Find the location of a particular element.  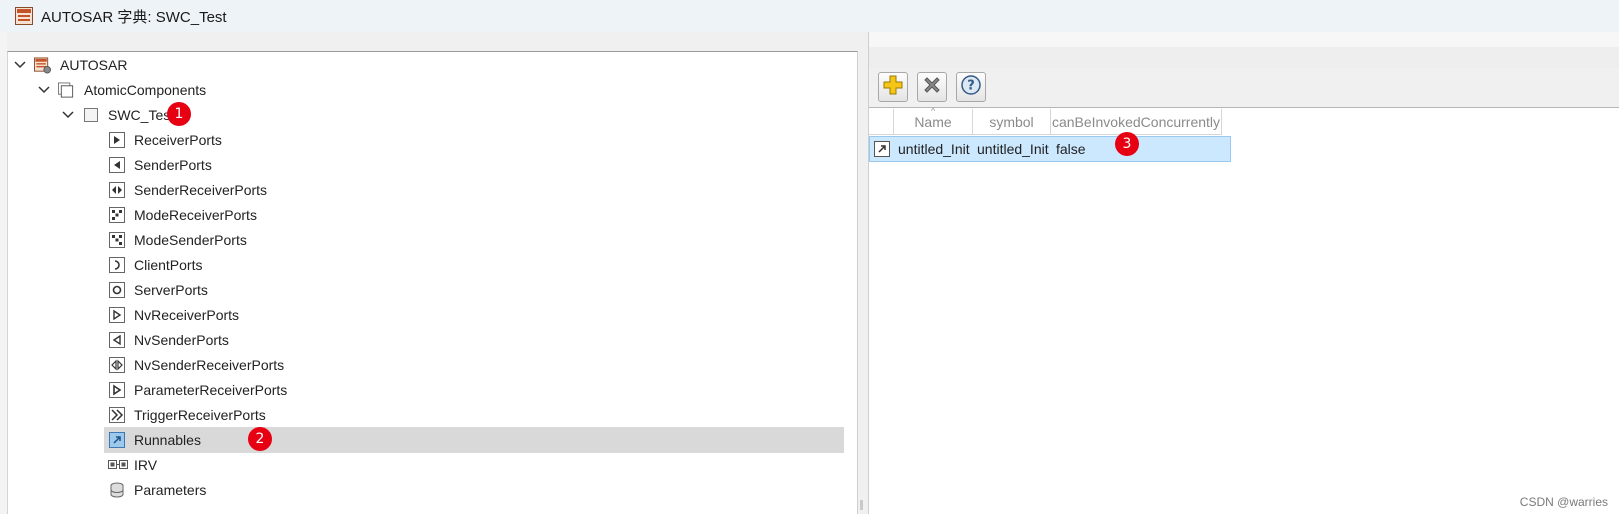

add-button is located at coordinates (893, 87).